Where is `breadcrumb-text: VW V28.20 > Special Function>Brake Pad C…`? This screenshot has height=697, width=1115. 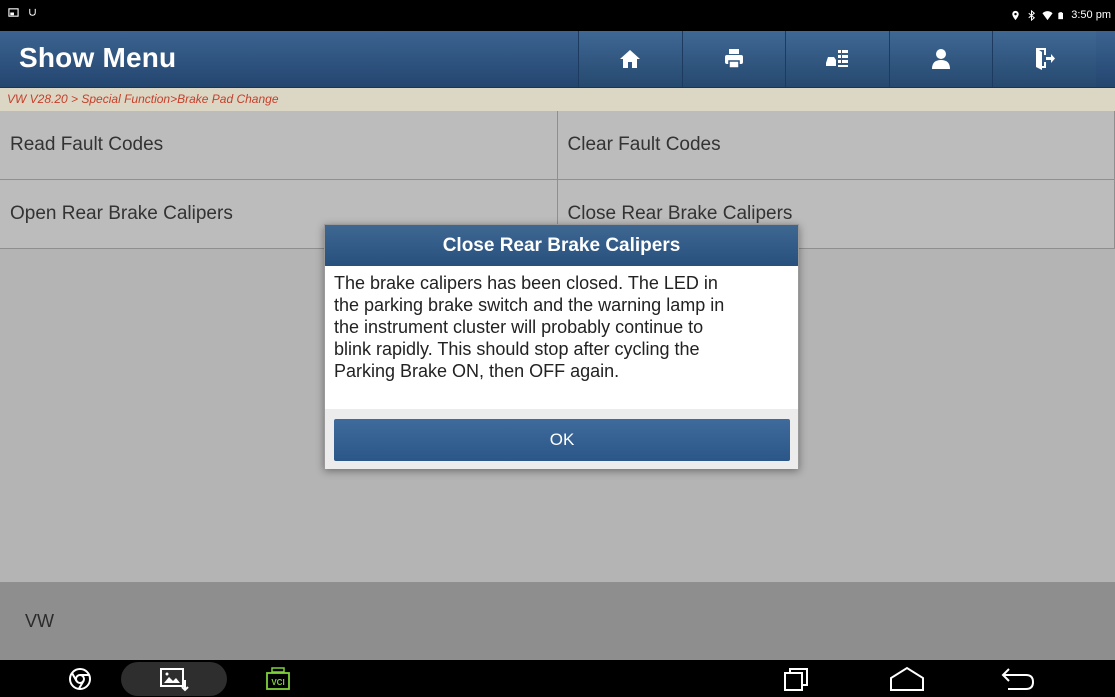
breadcrumb-text: VW V28.20 > Special Function>Brake Pad C… is located at coordinates (143, 99).